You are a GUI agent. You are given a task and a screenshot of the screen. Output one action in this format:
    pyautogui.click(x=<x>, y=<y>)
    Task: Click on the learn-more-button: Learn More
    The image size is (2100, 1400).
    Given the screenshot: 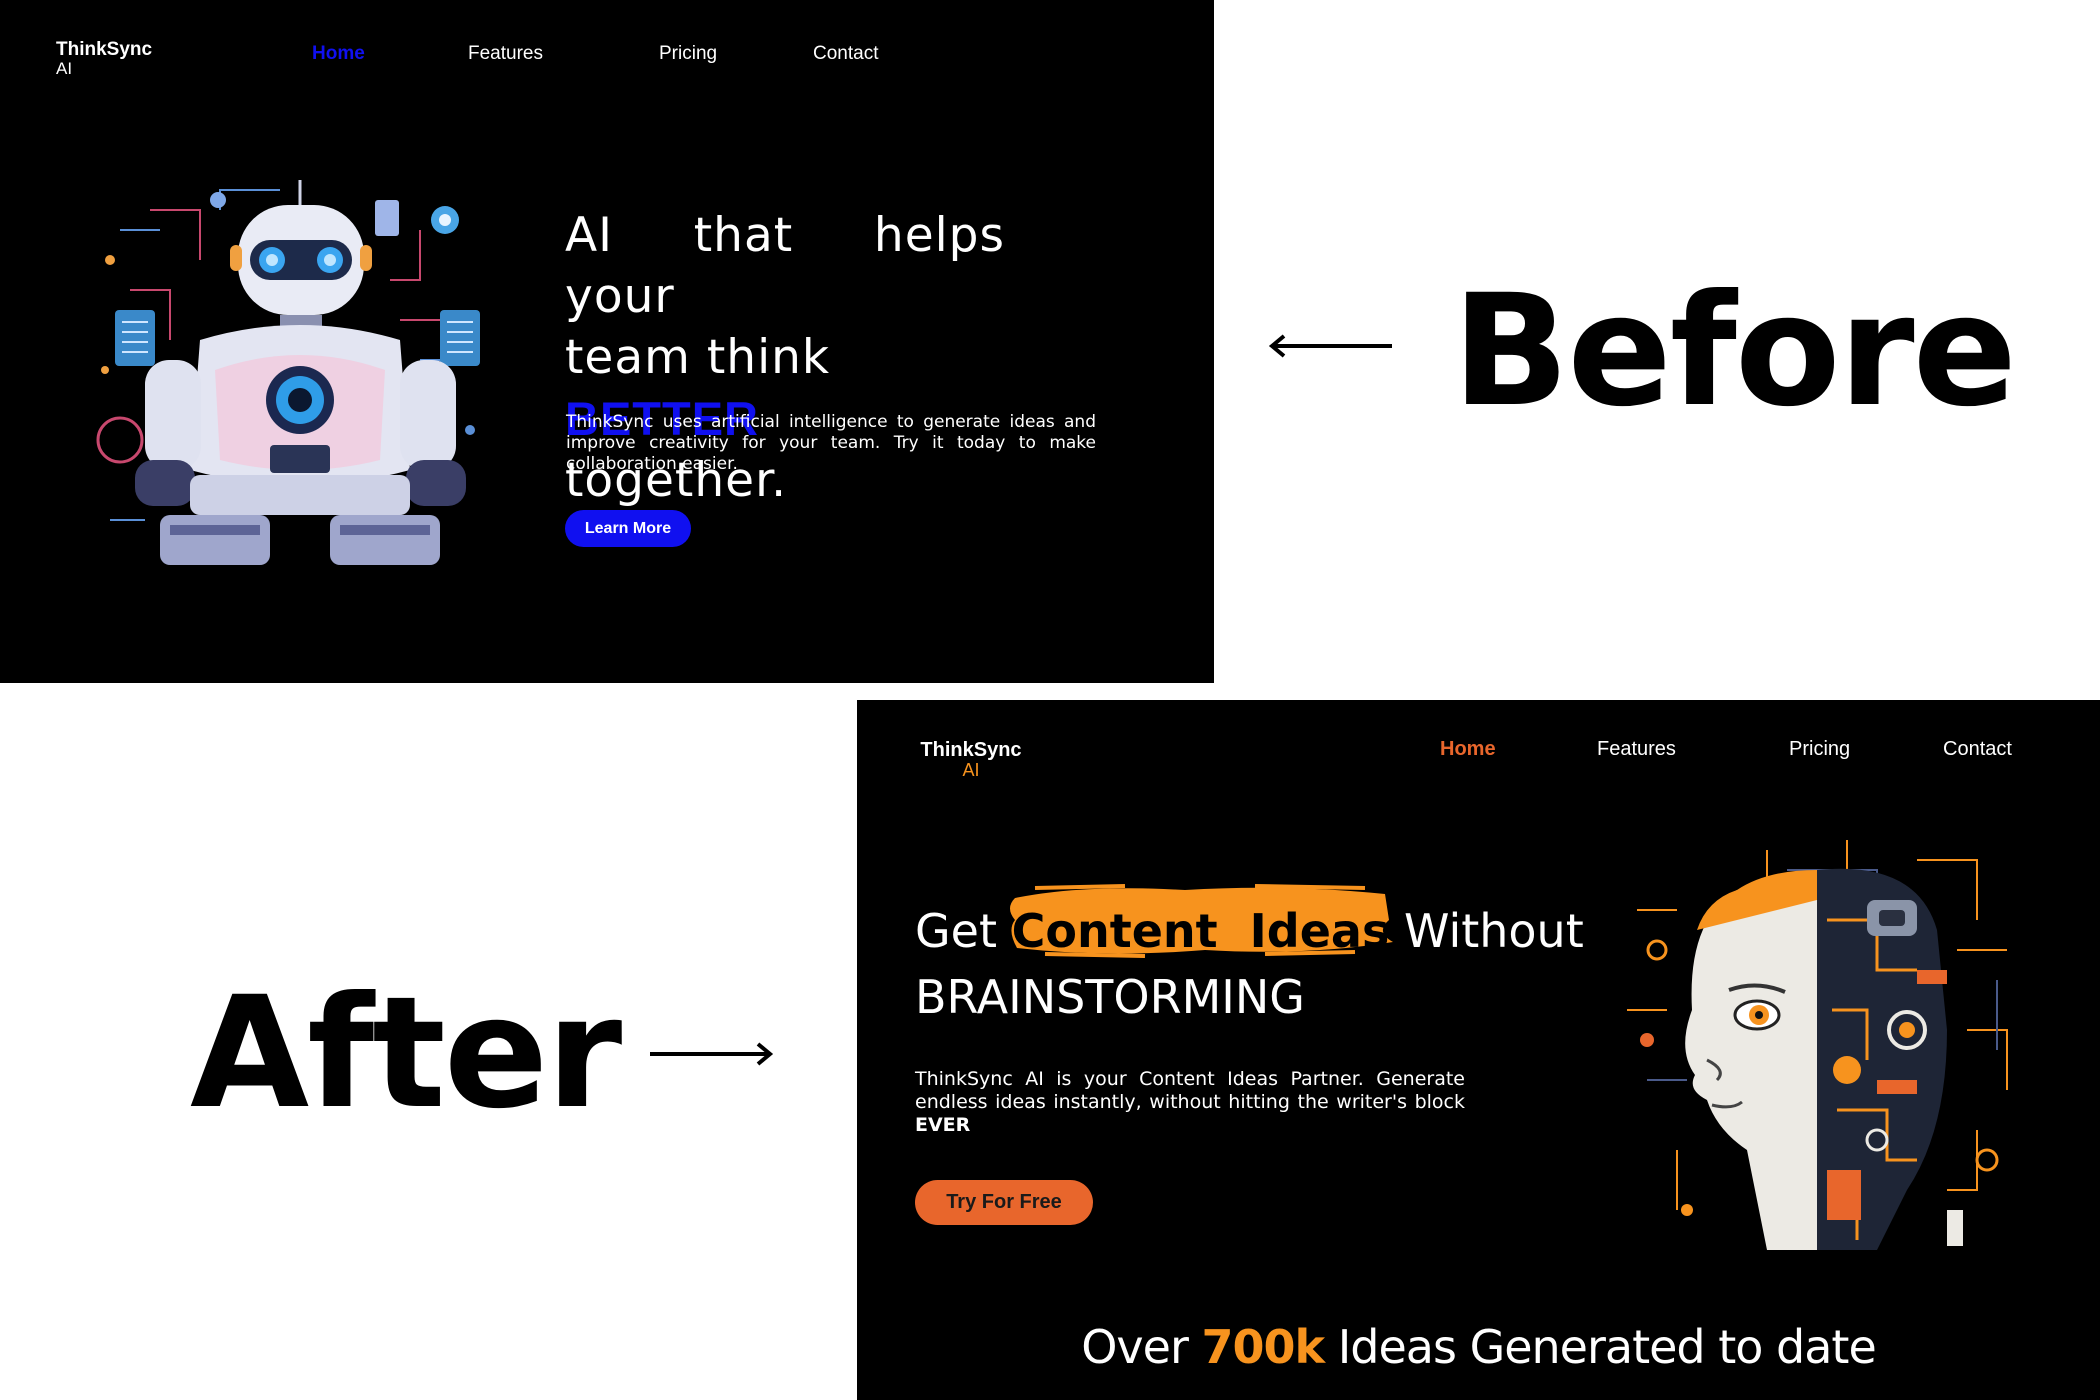 What is the action you would take?
    pyautogui.click(x=628, y=528)
    